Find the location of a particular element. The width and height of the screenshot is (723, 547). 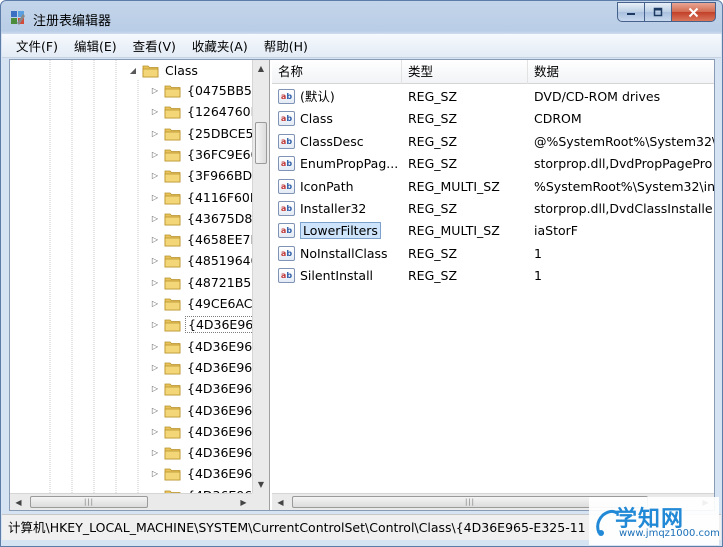

tree-item: ▷ {1264760F is located at coordinates (205, 111).